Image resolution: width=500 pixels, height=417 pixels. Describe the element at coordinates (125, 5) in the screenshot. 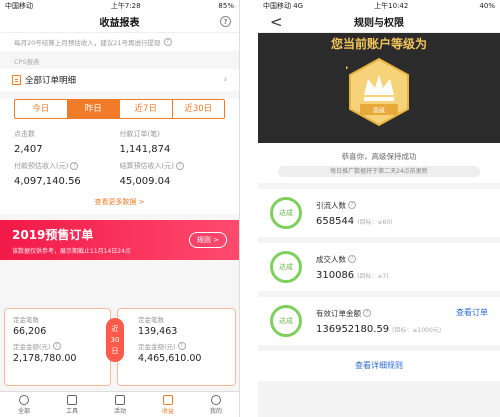

I see `clock: 上午7:28` at that location.